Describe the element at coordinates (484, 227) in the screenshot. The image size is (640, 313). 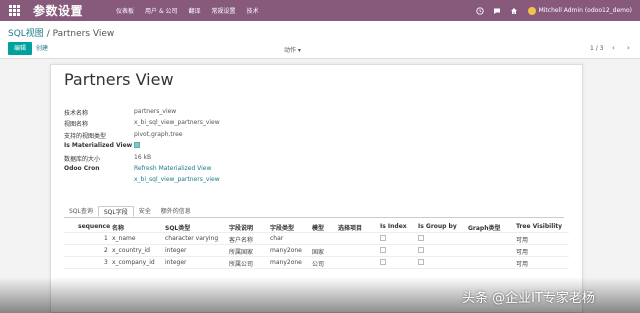
I see `col-graph-type: Graph类型` at that location.